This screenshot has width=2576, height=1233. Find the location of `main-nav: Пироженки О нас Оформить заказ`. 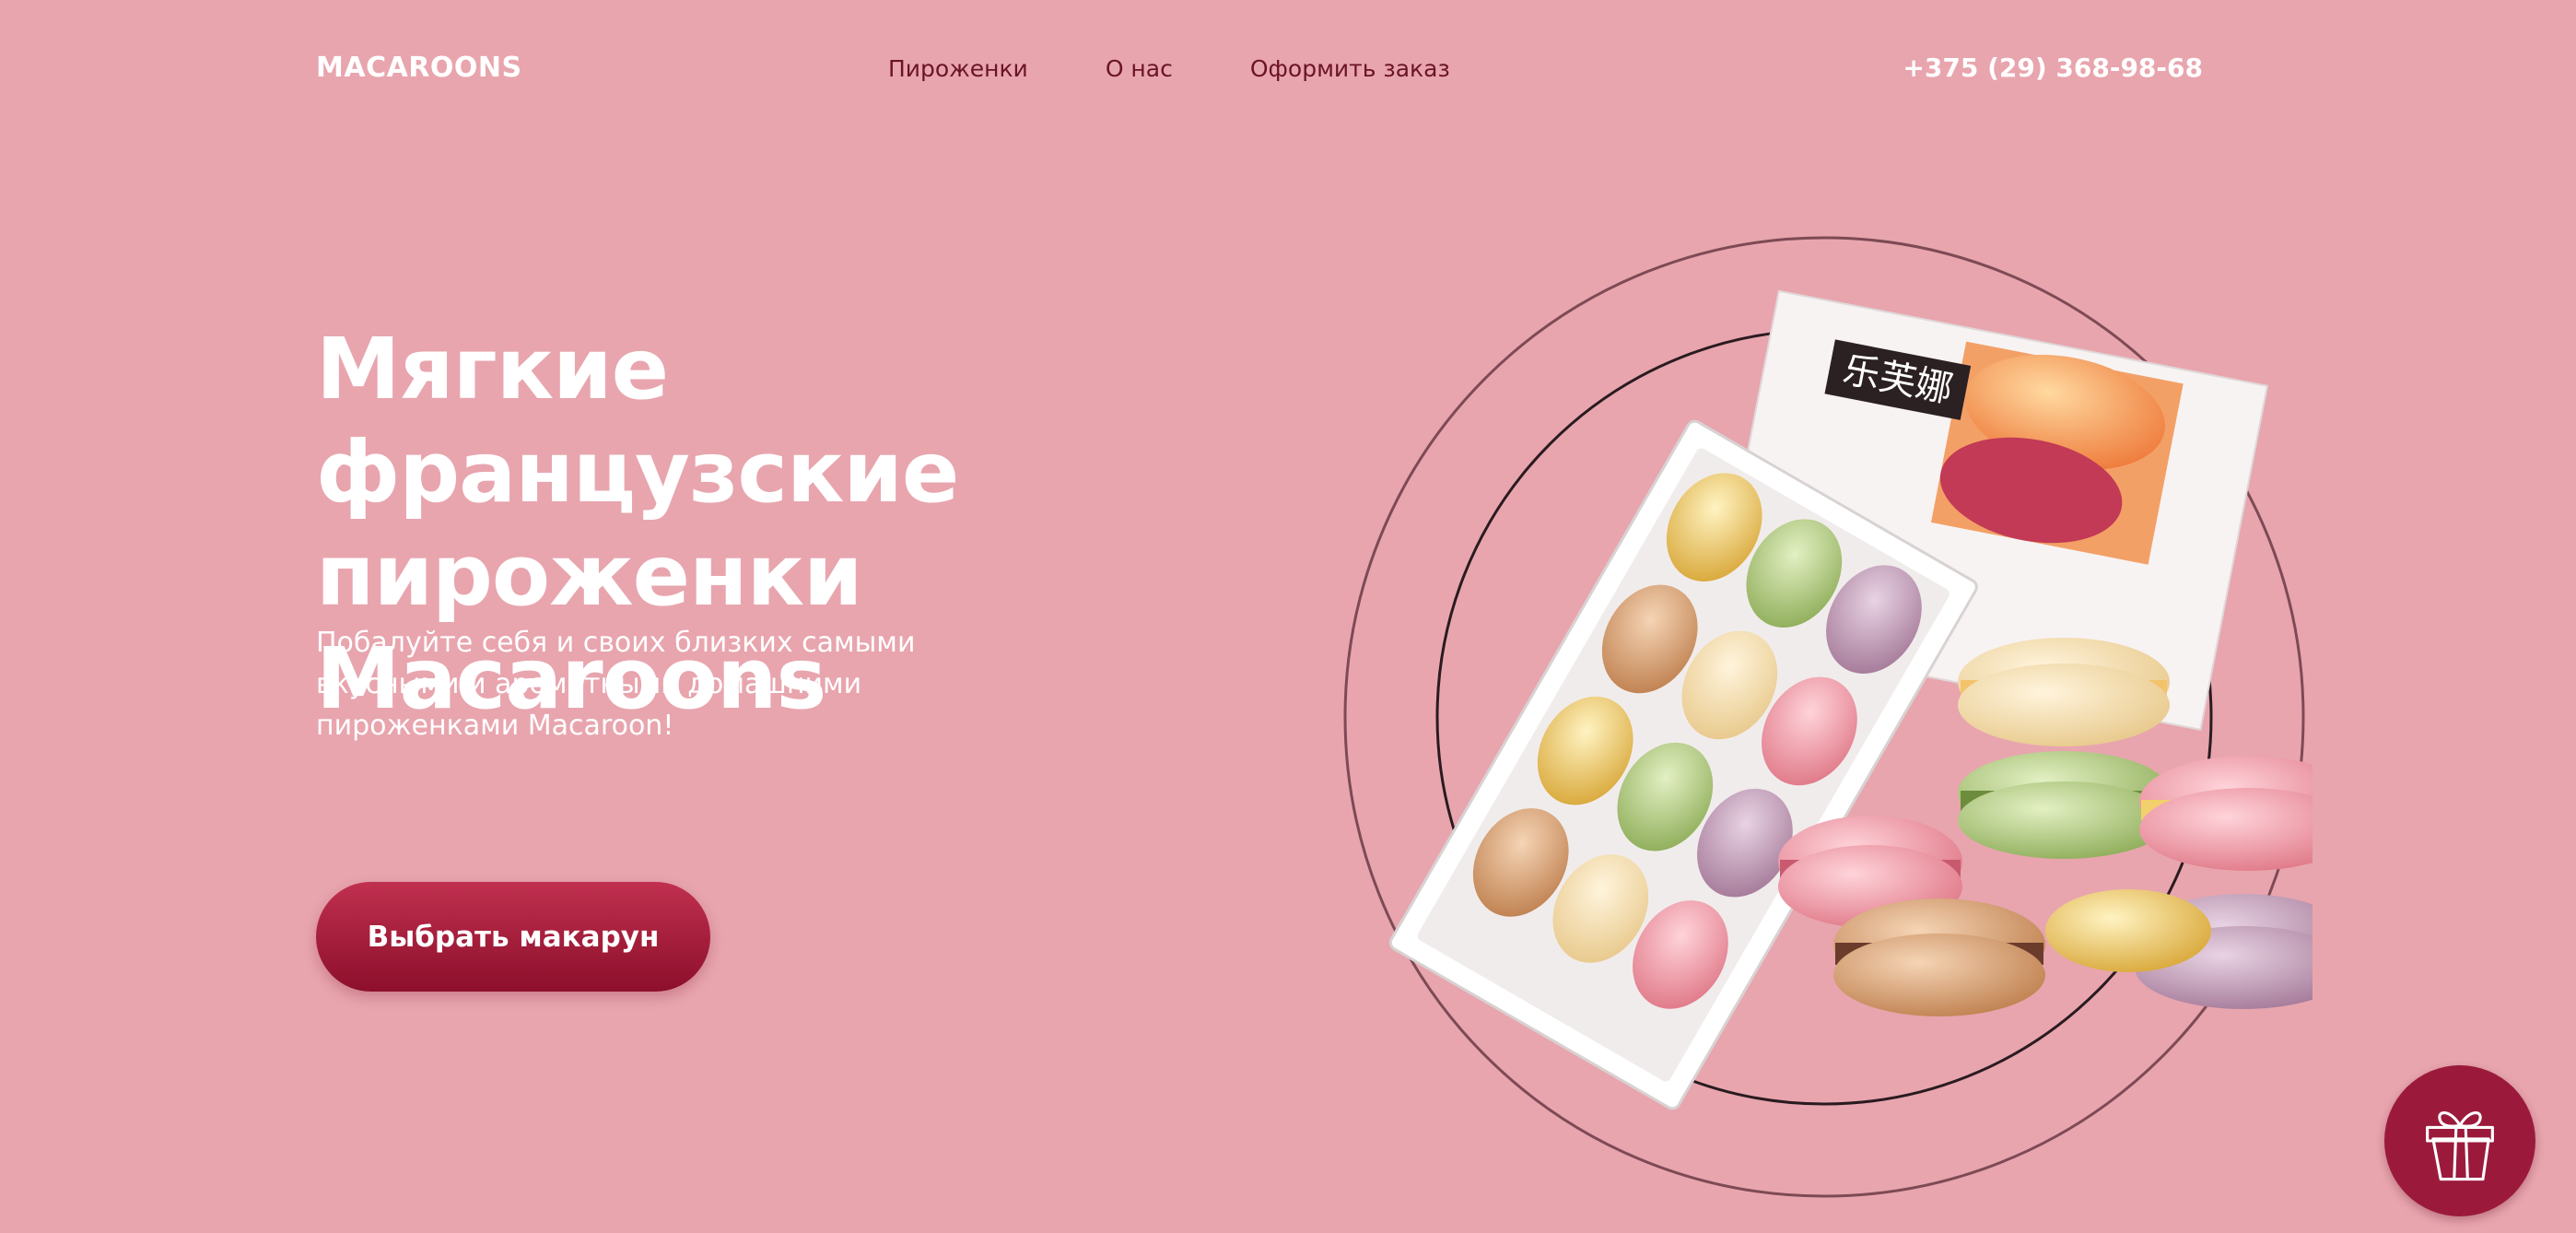

main-nav: Пироженки О нас Оформить заказ is located at coordinates (1208, 68).